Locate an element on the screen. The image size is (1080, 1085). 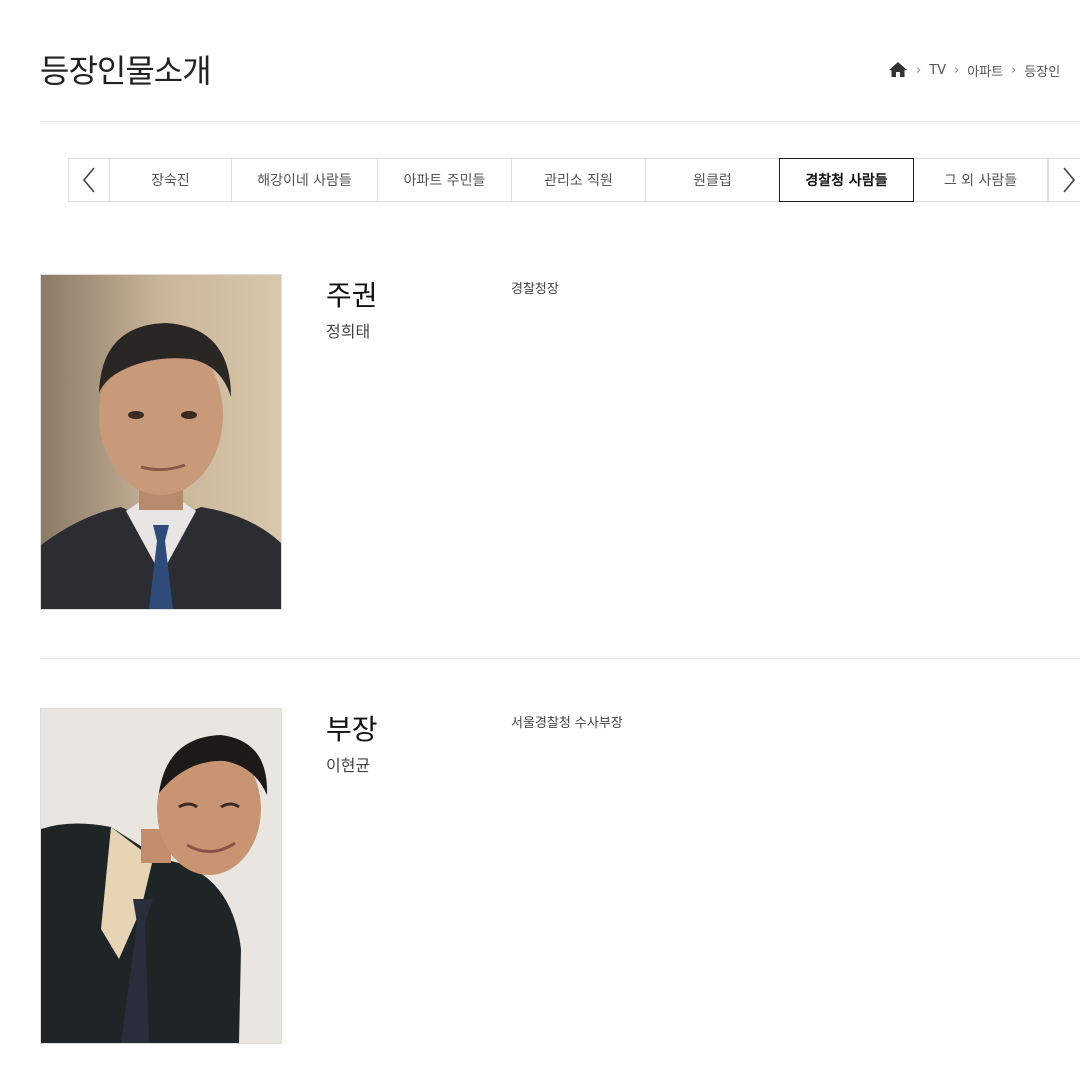
chevron-left-icon is located at coordinates (88, 180).